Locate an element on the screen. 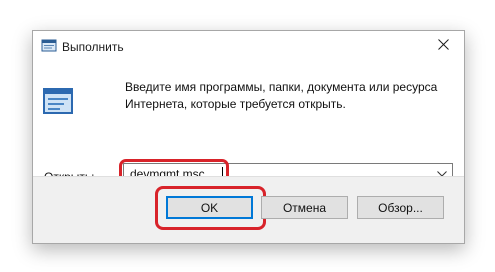 Image resolution: width=495 pixels, height=272 pixels. window-title: Выполнить is located at coordinates (93, 47).